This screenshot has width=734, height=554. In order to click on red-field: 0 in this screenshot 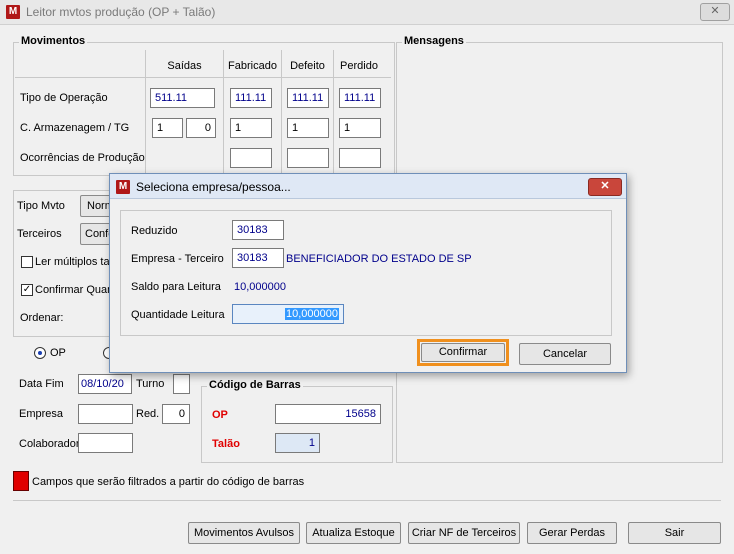, I will do `click(176, 414)`.